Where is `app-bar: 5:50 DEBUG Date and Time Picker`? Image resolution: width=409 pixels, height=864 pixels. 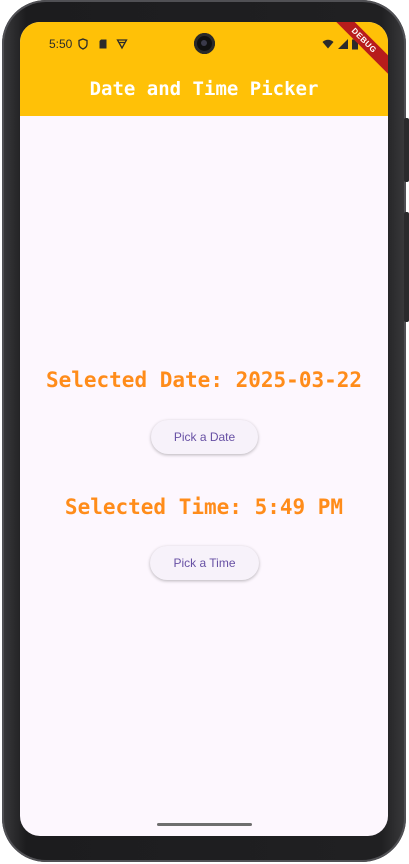 app-bar: 5:50 DEBUG Date and Time Picker is located at coordinates (204, 69).